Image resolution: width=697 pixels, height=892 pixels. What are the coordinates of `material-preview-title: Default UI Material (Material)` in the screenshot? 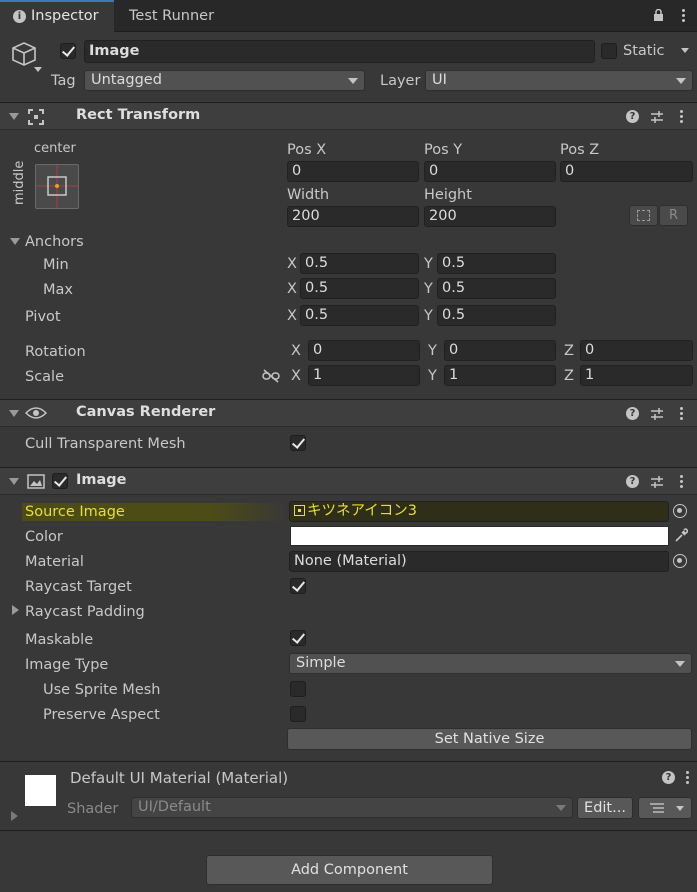 It's located at (179, 778).